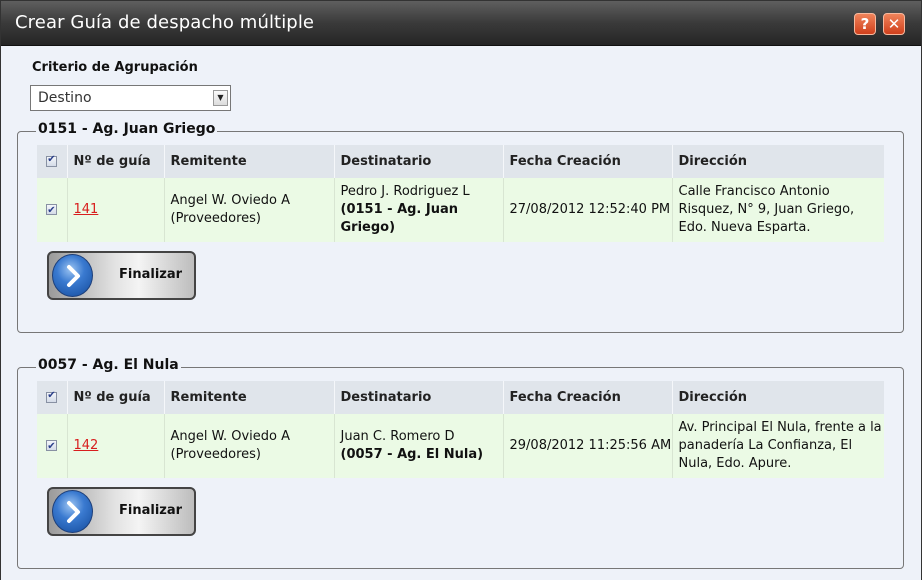 This screenshot has width=922, height=580. I want to click on chevron-down-icon: ▼, so click(220, 98).